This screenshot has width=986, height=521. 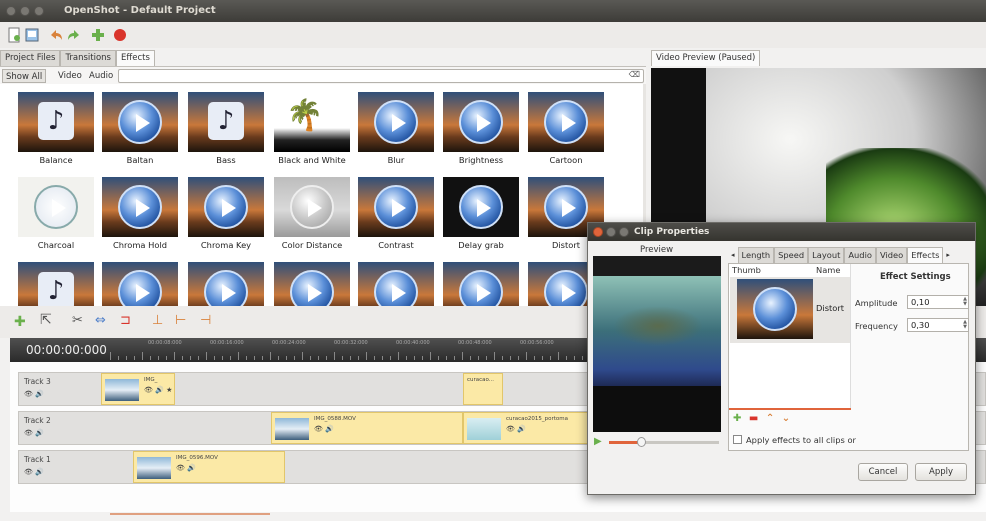 I want to click on apply-button: Apply, so click(x=941, y=472).